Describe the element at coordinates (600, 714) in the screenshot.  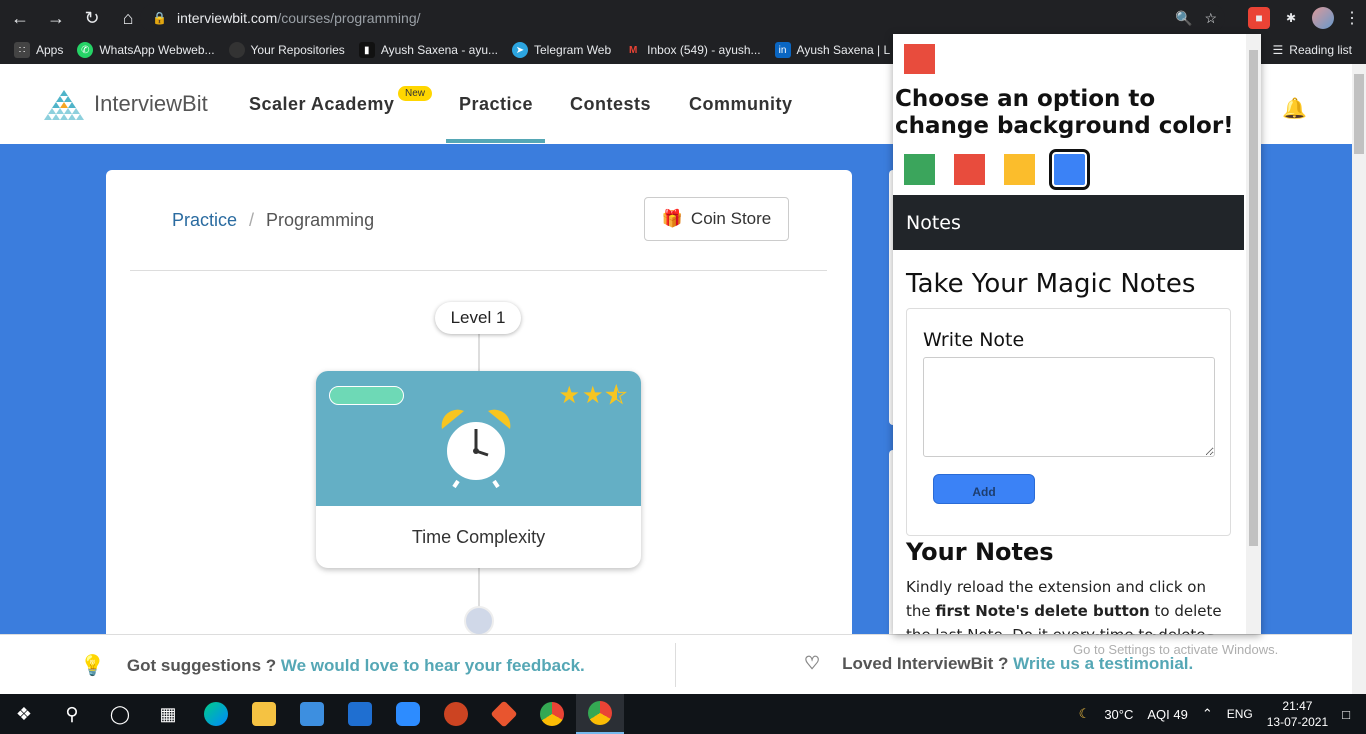
I see `chrome-active-icon` at that location.